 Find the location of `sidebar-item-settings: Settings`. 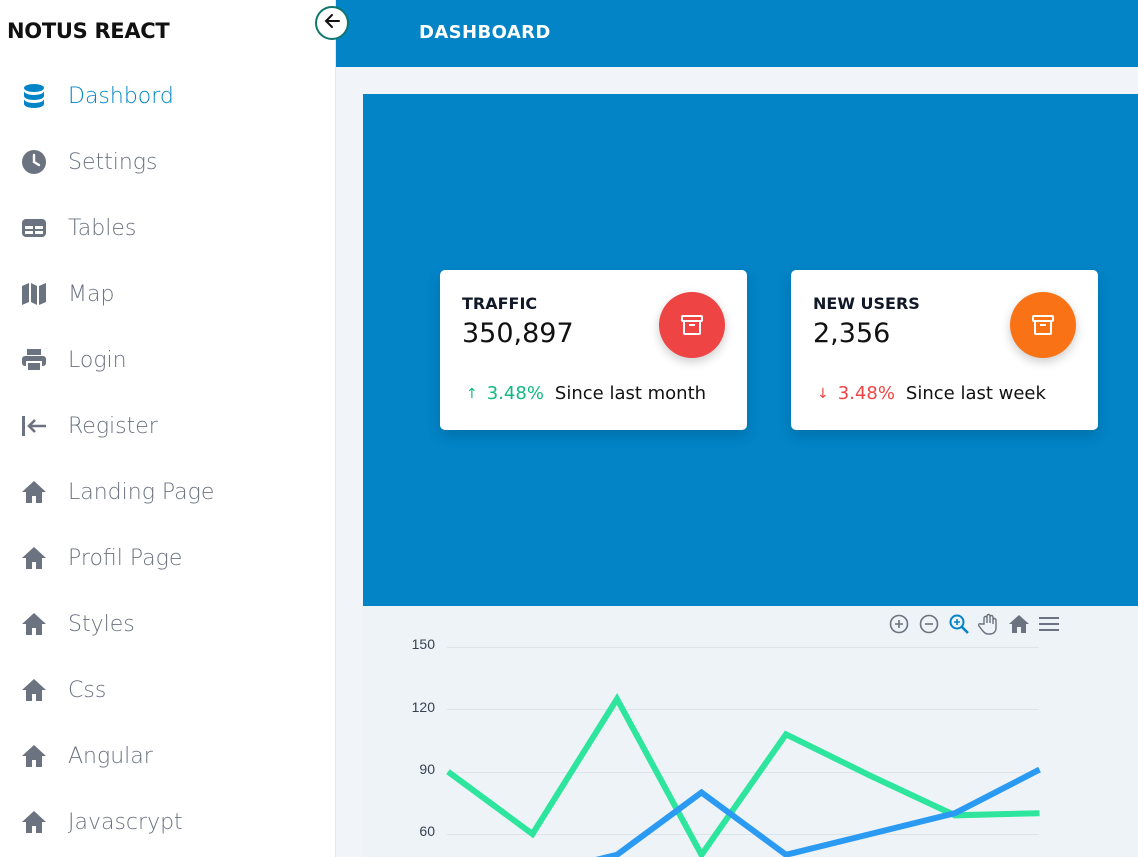

sidebar-item-settings: Settings is located at coordinates (168, 162).